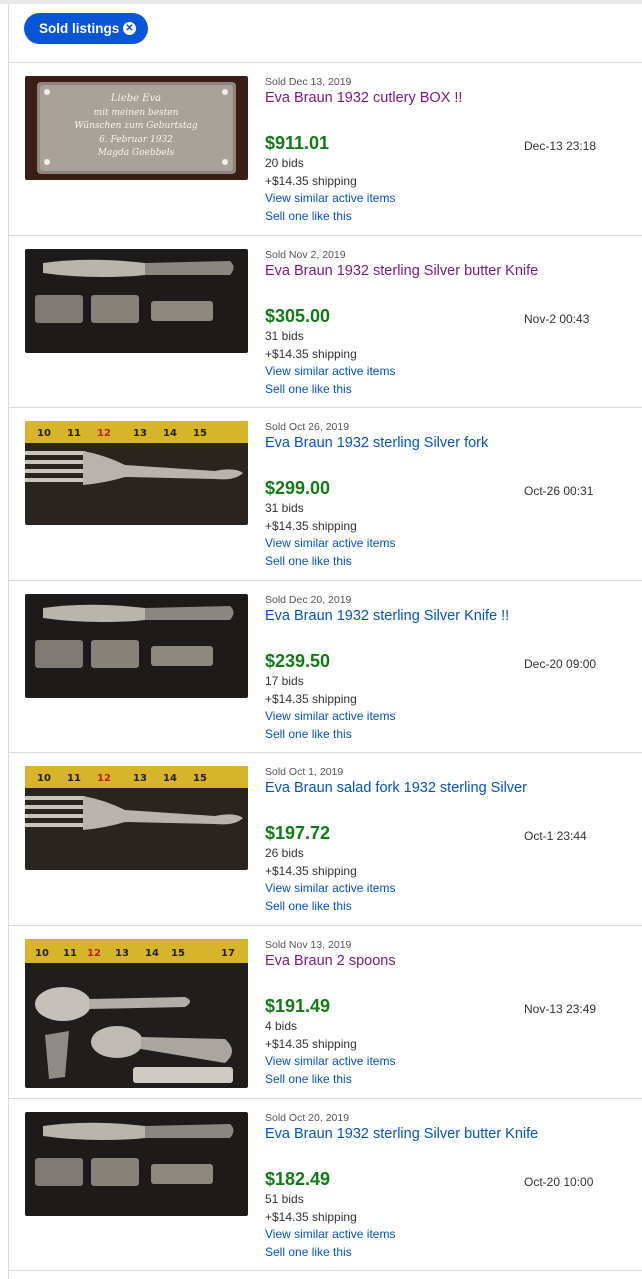 This screenshot has height=1279, width=642. I want to click on bid-count: 4 bids, so click(281, 1025).